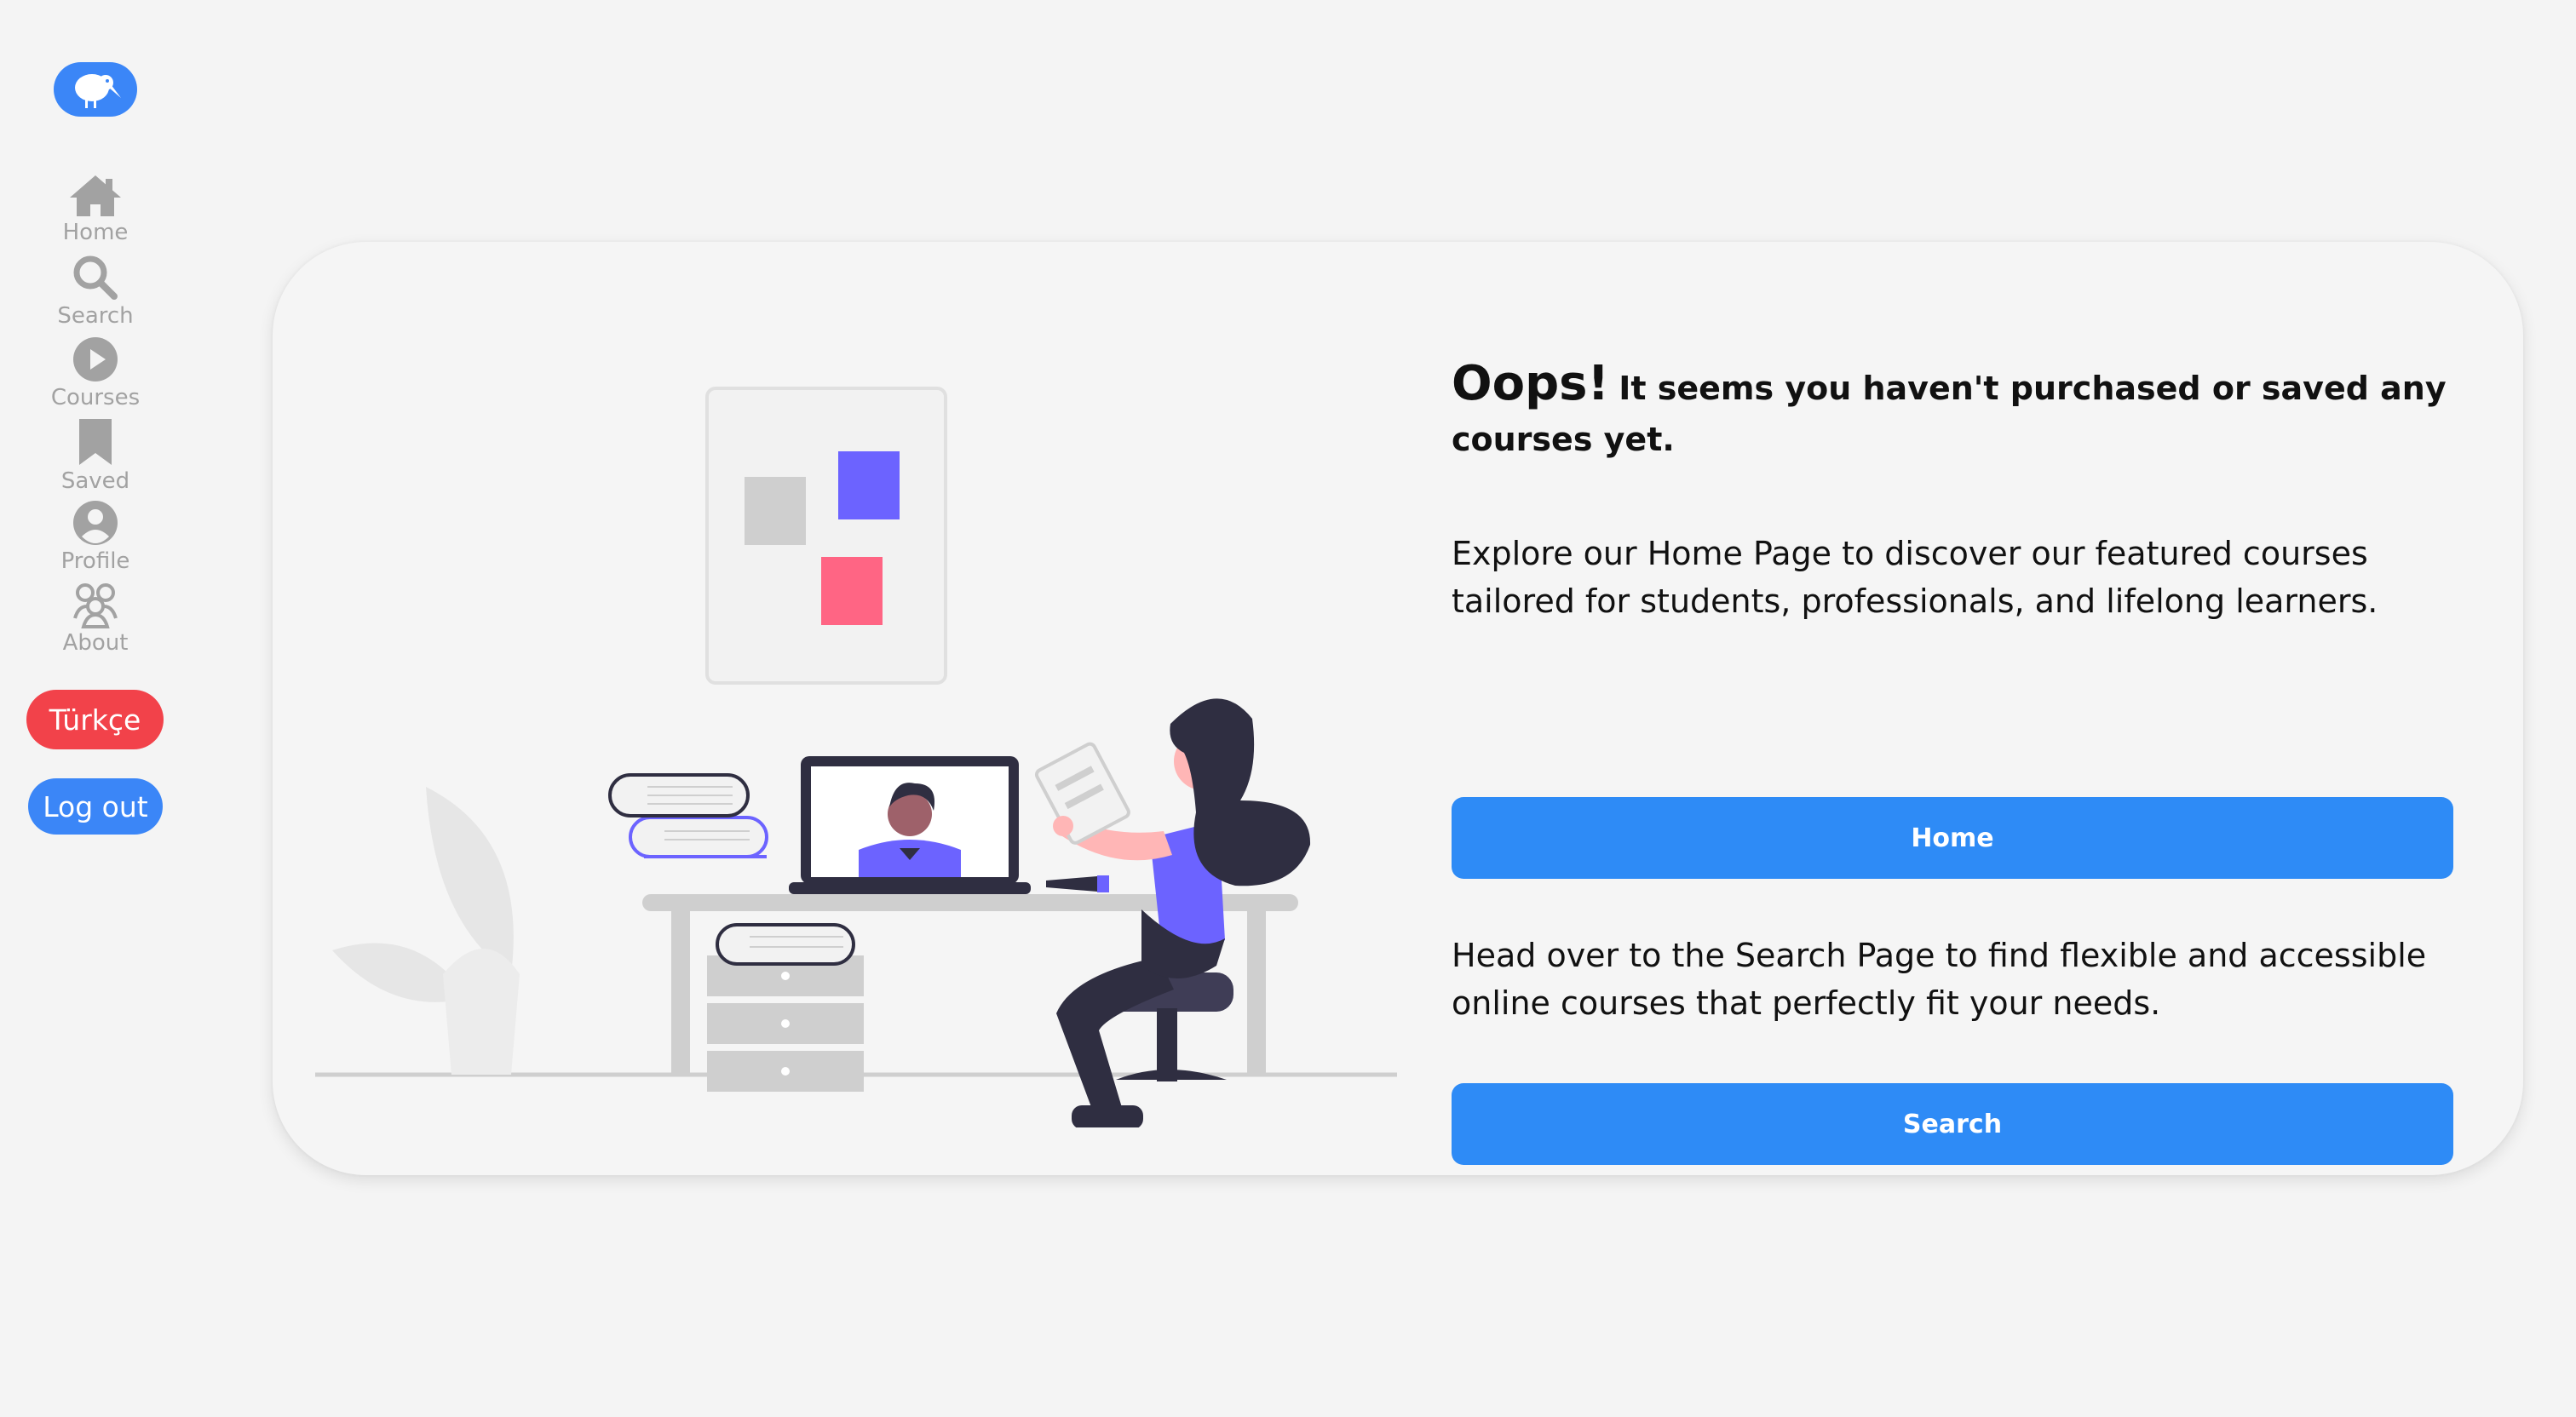 Image resolution: width=2576 pixels, height=1417 pixels. Describe the element at coordinates (95, 719) in the screenshot. I see `language-toggle-button: Türkçe` at that location.